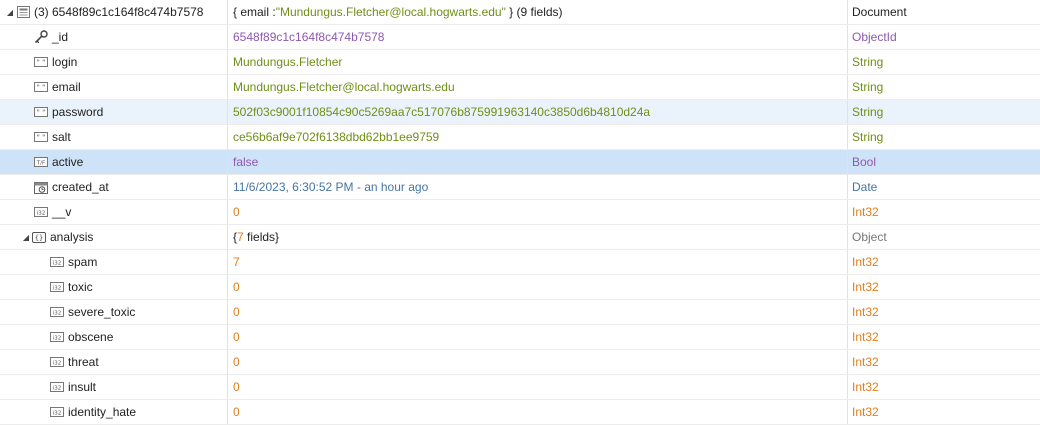 Image resolution: width=1040 pixels, height=425 pixels. Describe the element at coordinates (41, 37) in the screenshot. I see `key-icon` at that location.